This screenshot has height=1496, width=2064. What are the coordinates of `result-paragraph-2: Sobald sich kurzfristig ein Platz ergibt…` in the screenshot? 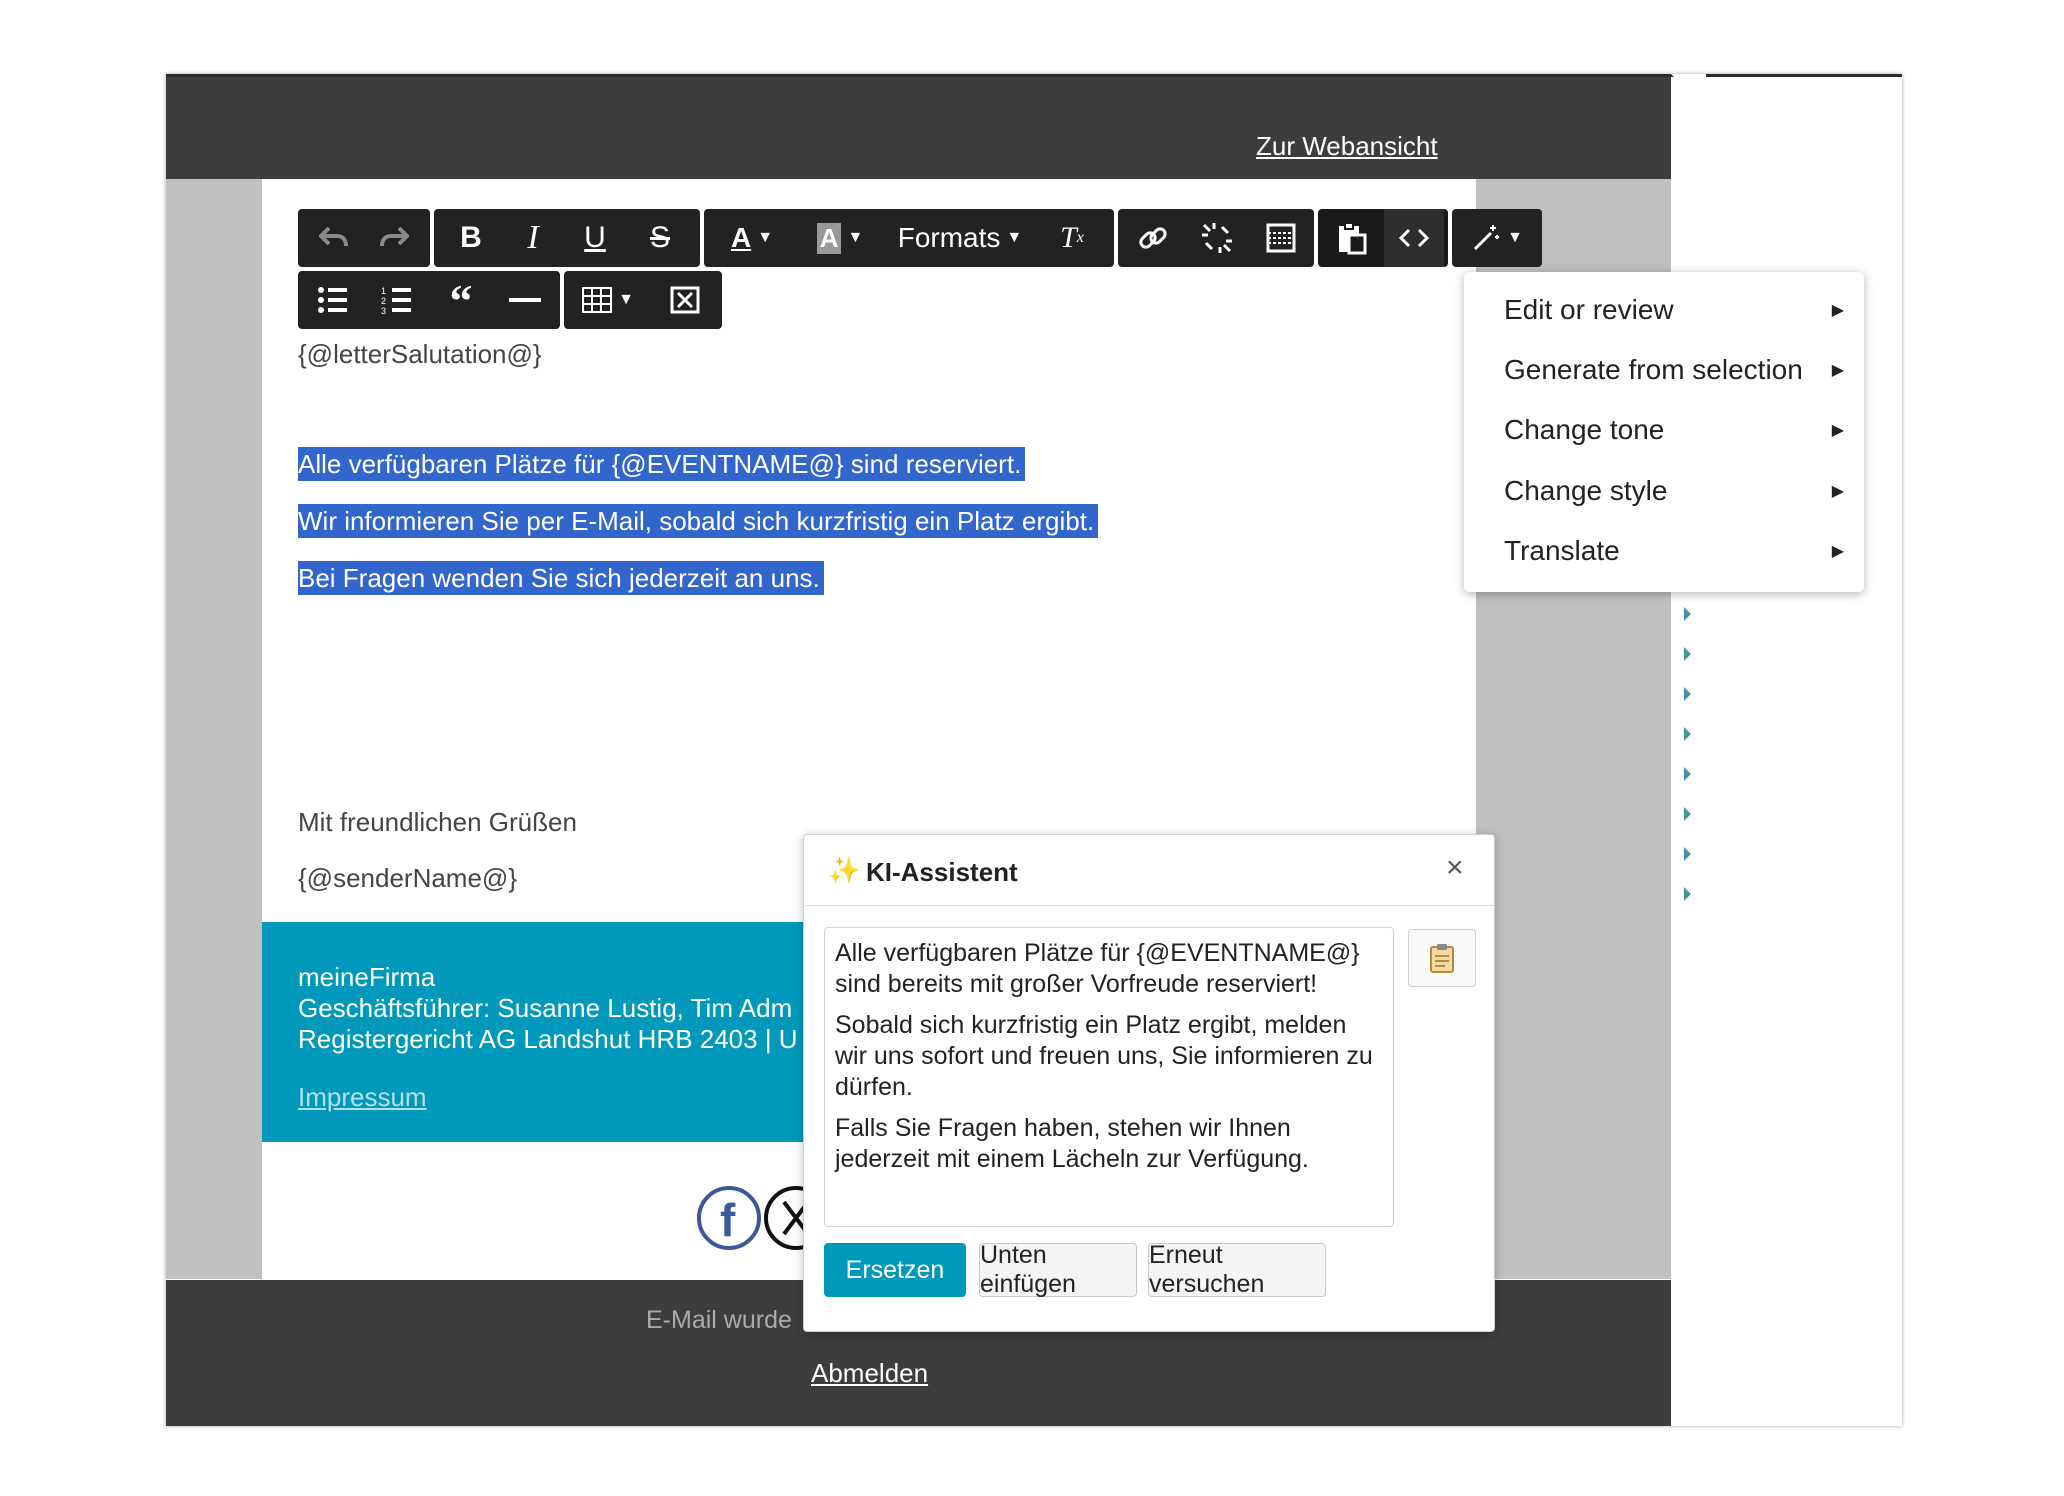 It's located at (1104, 1056).